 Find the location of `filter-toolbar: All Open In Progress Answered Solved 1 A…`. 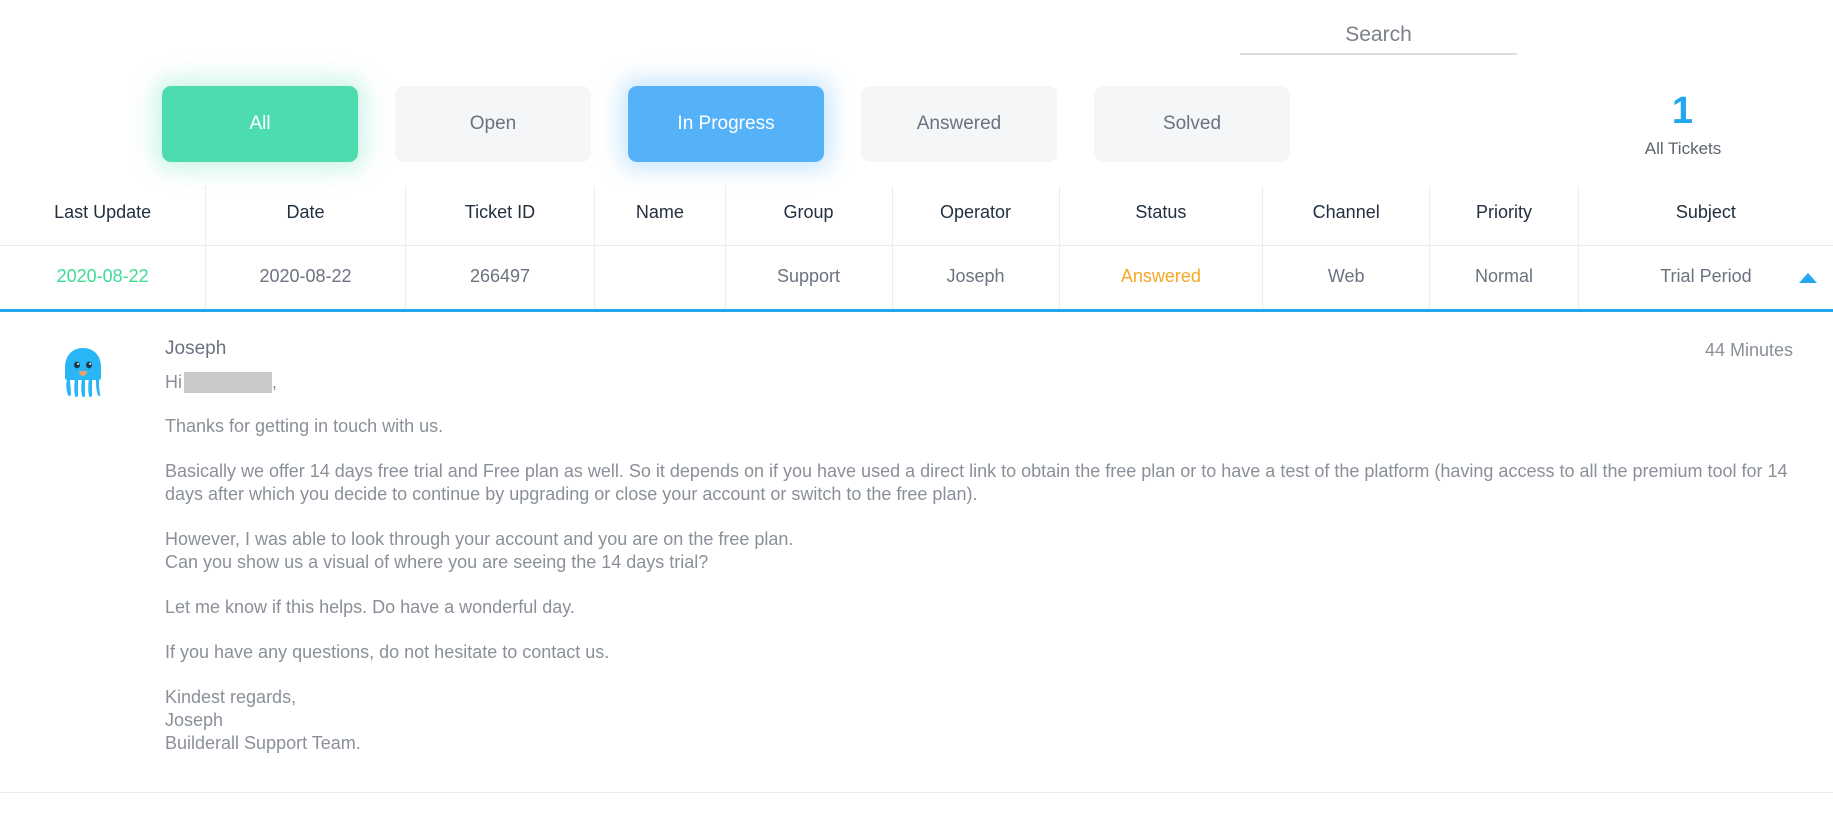

filter-toolbar: All Open In Progress Answered Solved 1 A… is located at coordinates (916, 117).